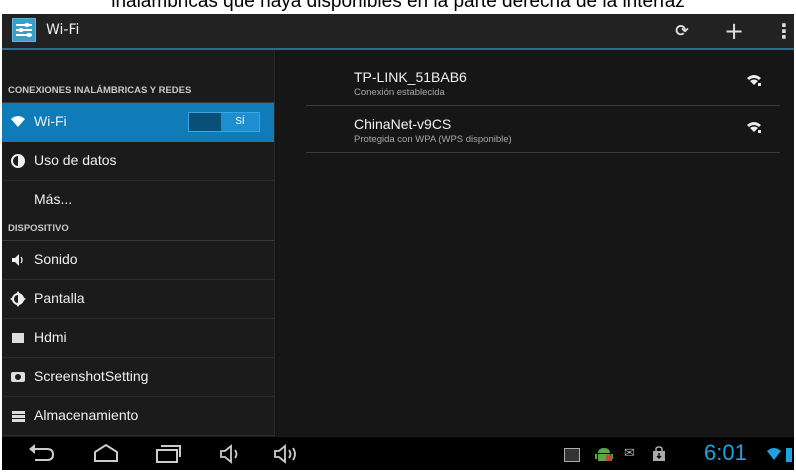  What do you see at coordinates (18, 122) in the screenshot?
I see `wifi-icon` at bounding box center [18, 122].